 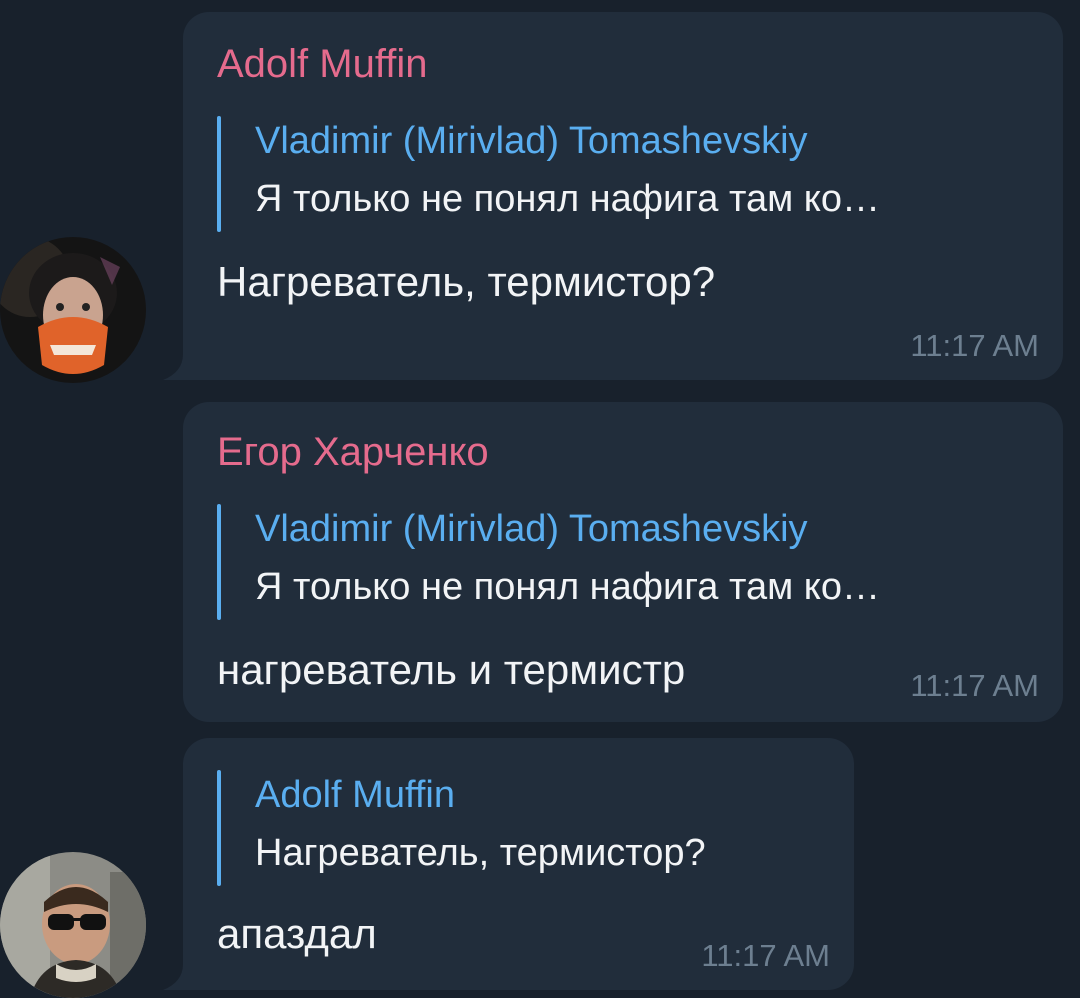 What do you see at coordinates (355, 795) in the screenshot?
I see `reply-author: Adolf Muffin` at bounding box center [355, 795].